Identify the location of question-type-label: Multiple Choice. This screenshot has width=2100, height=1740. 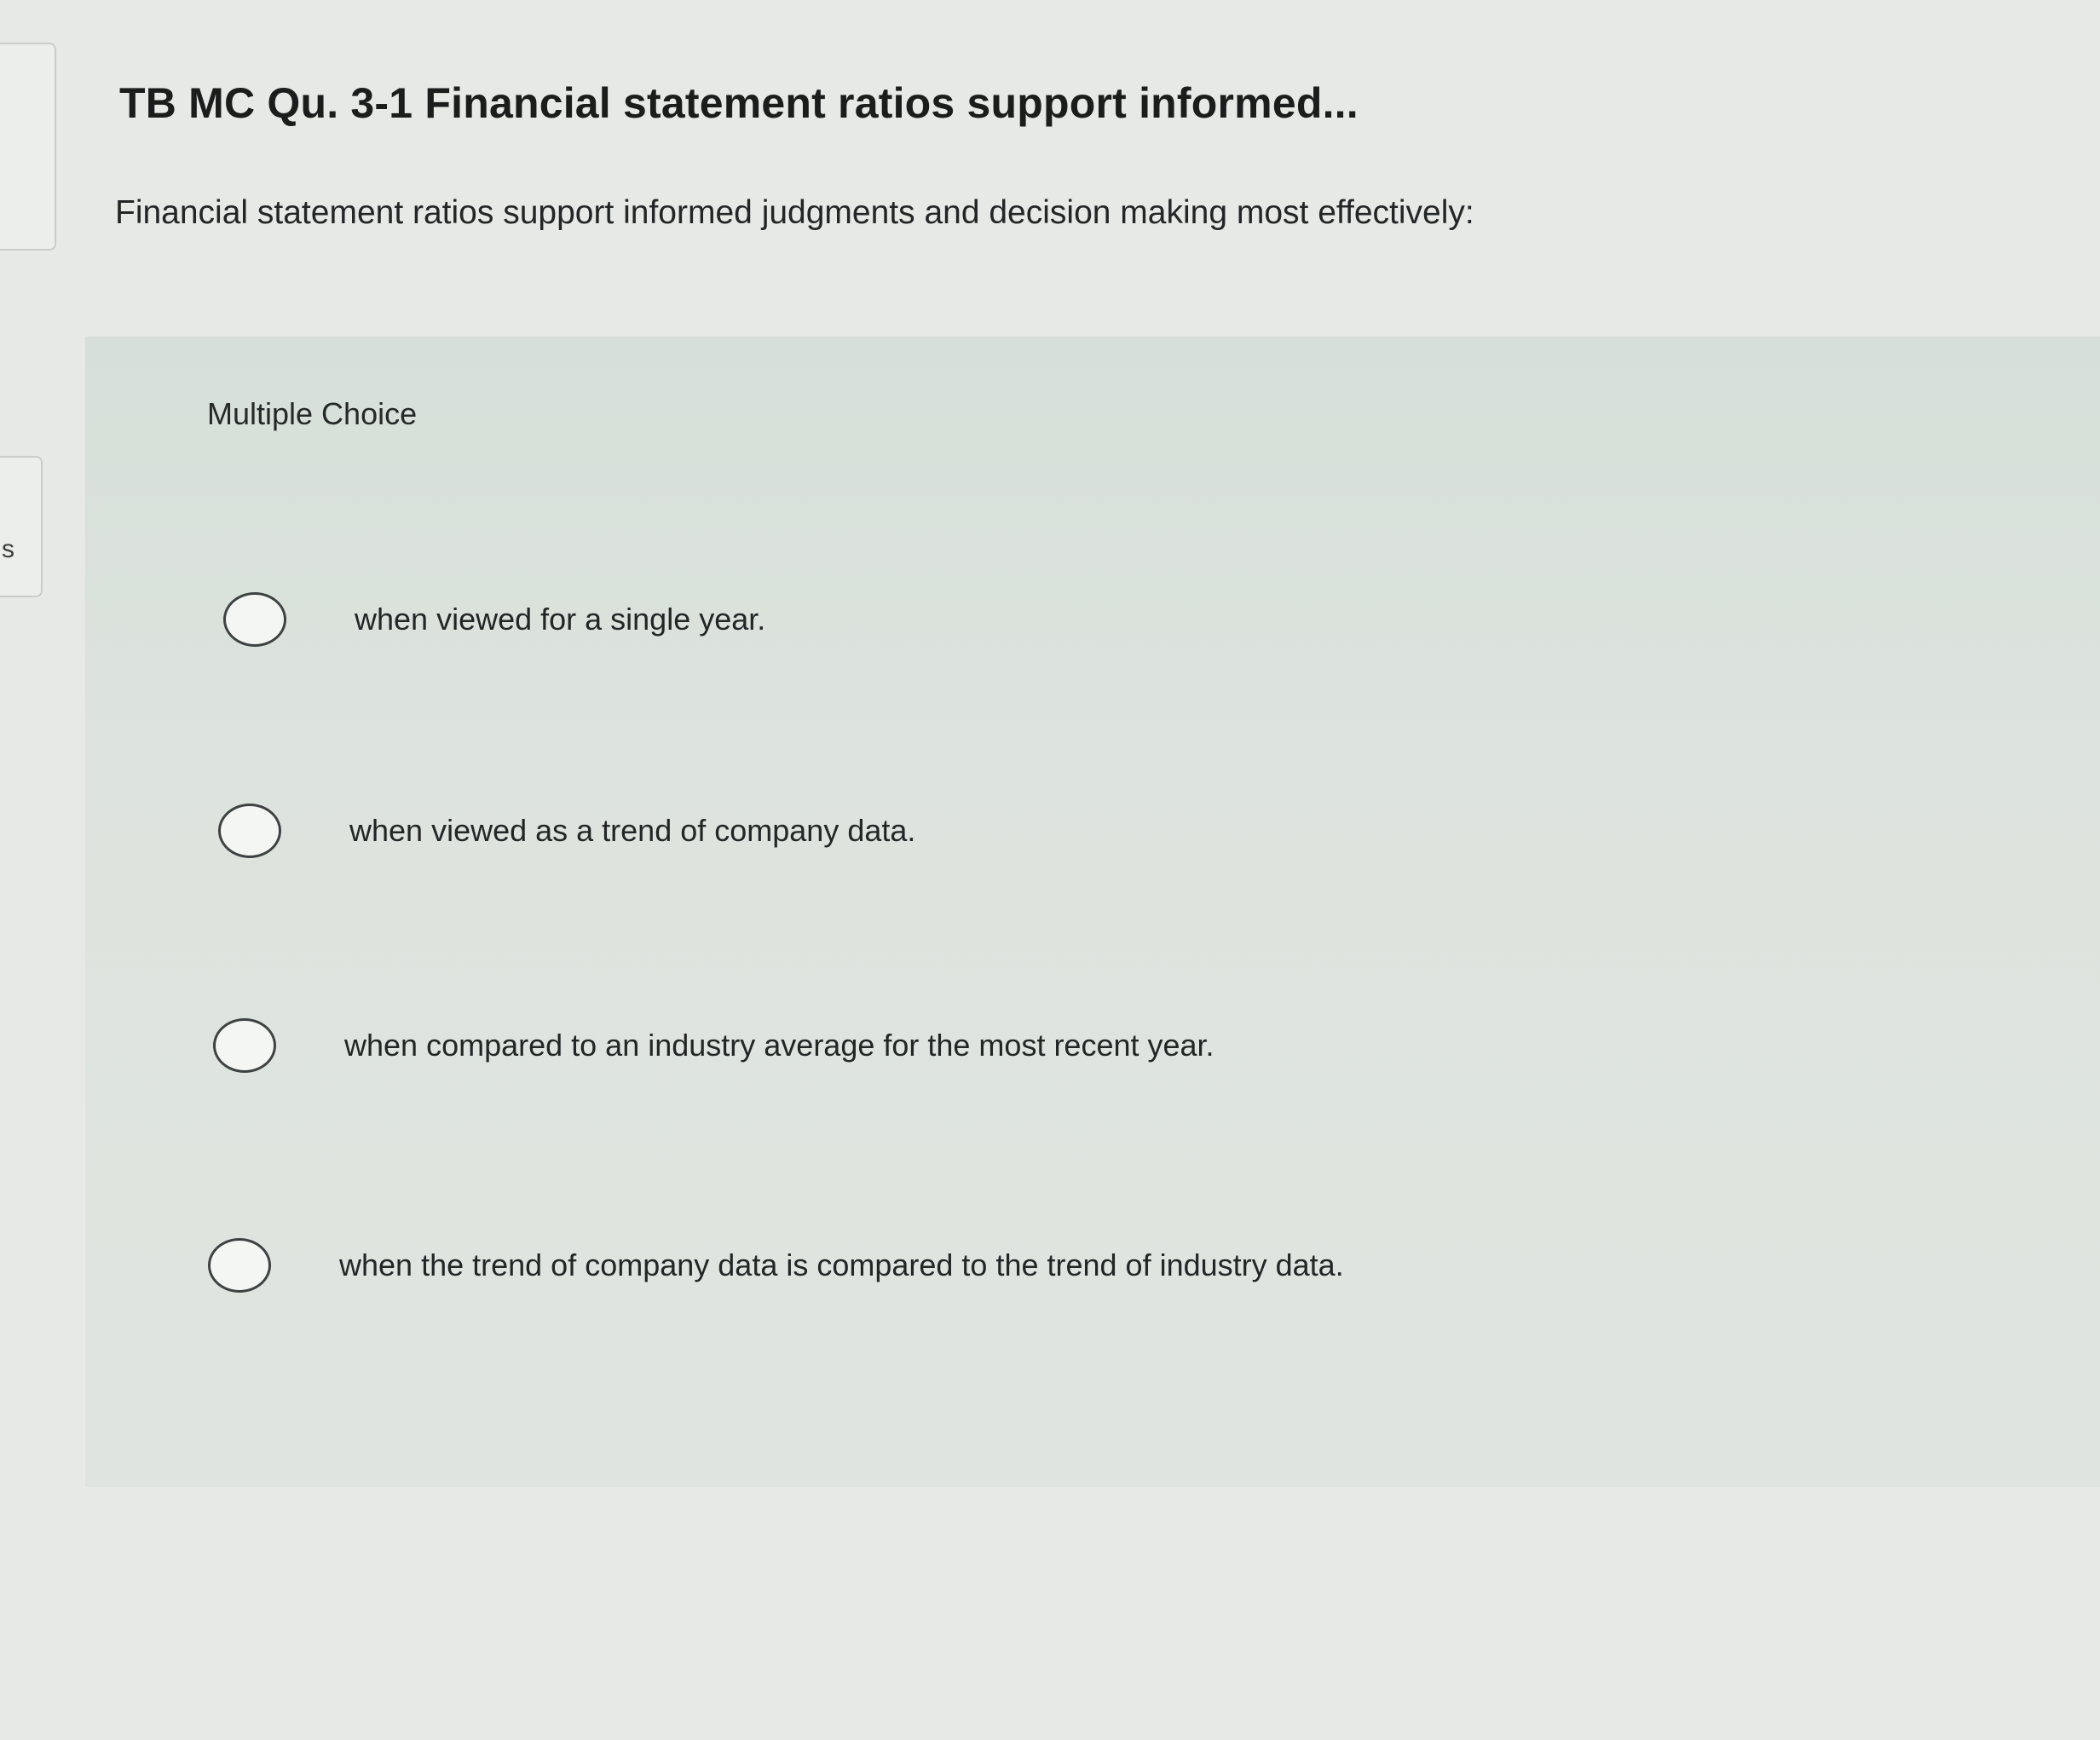
(312, 413).